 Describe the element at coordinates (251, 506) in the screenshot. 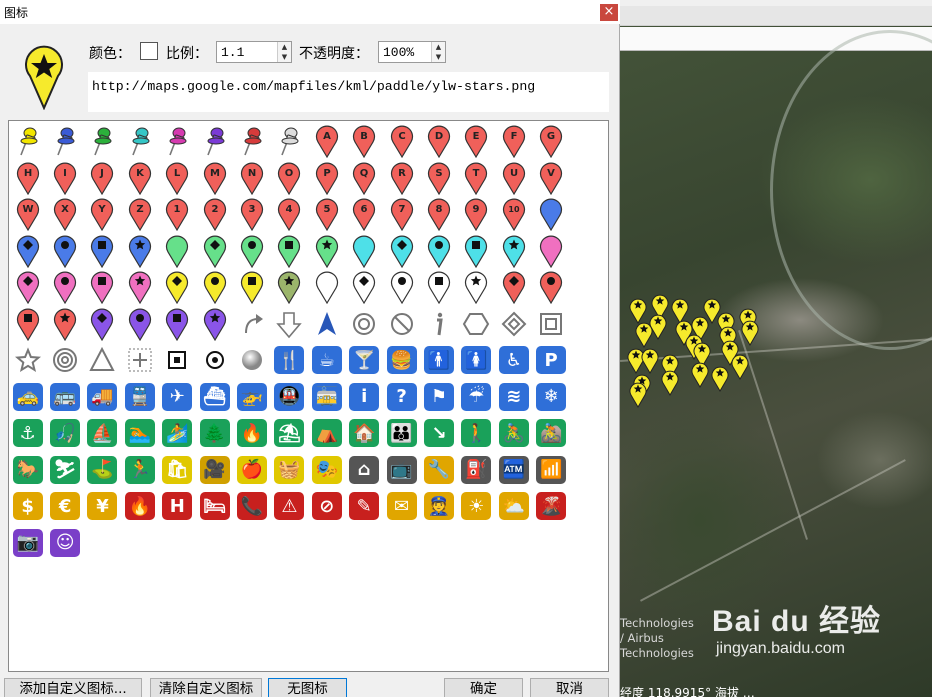

I see `symbol-icon: 📞` at that location.